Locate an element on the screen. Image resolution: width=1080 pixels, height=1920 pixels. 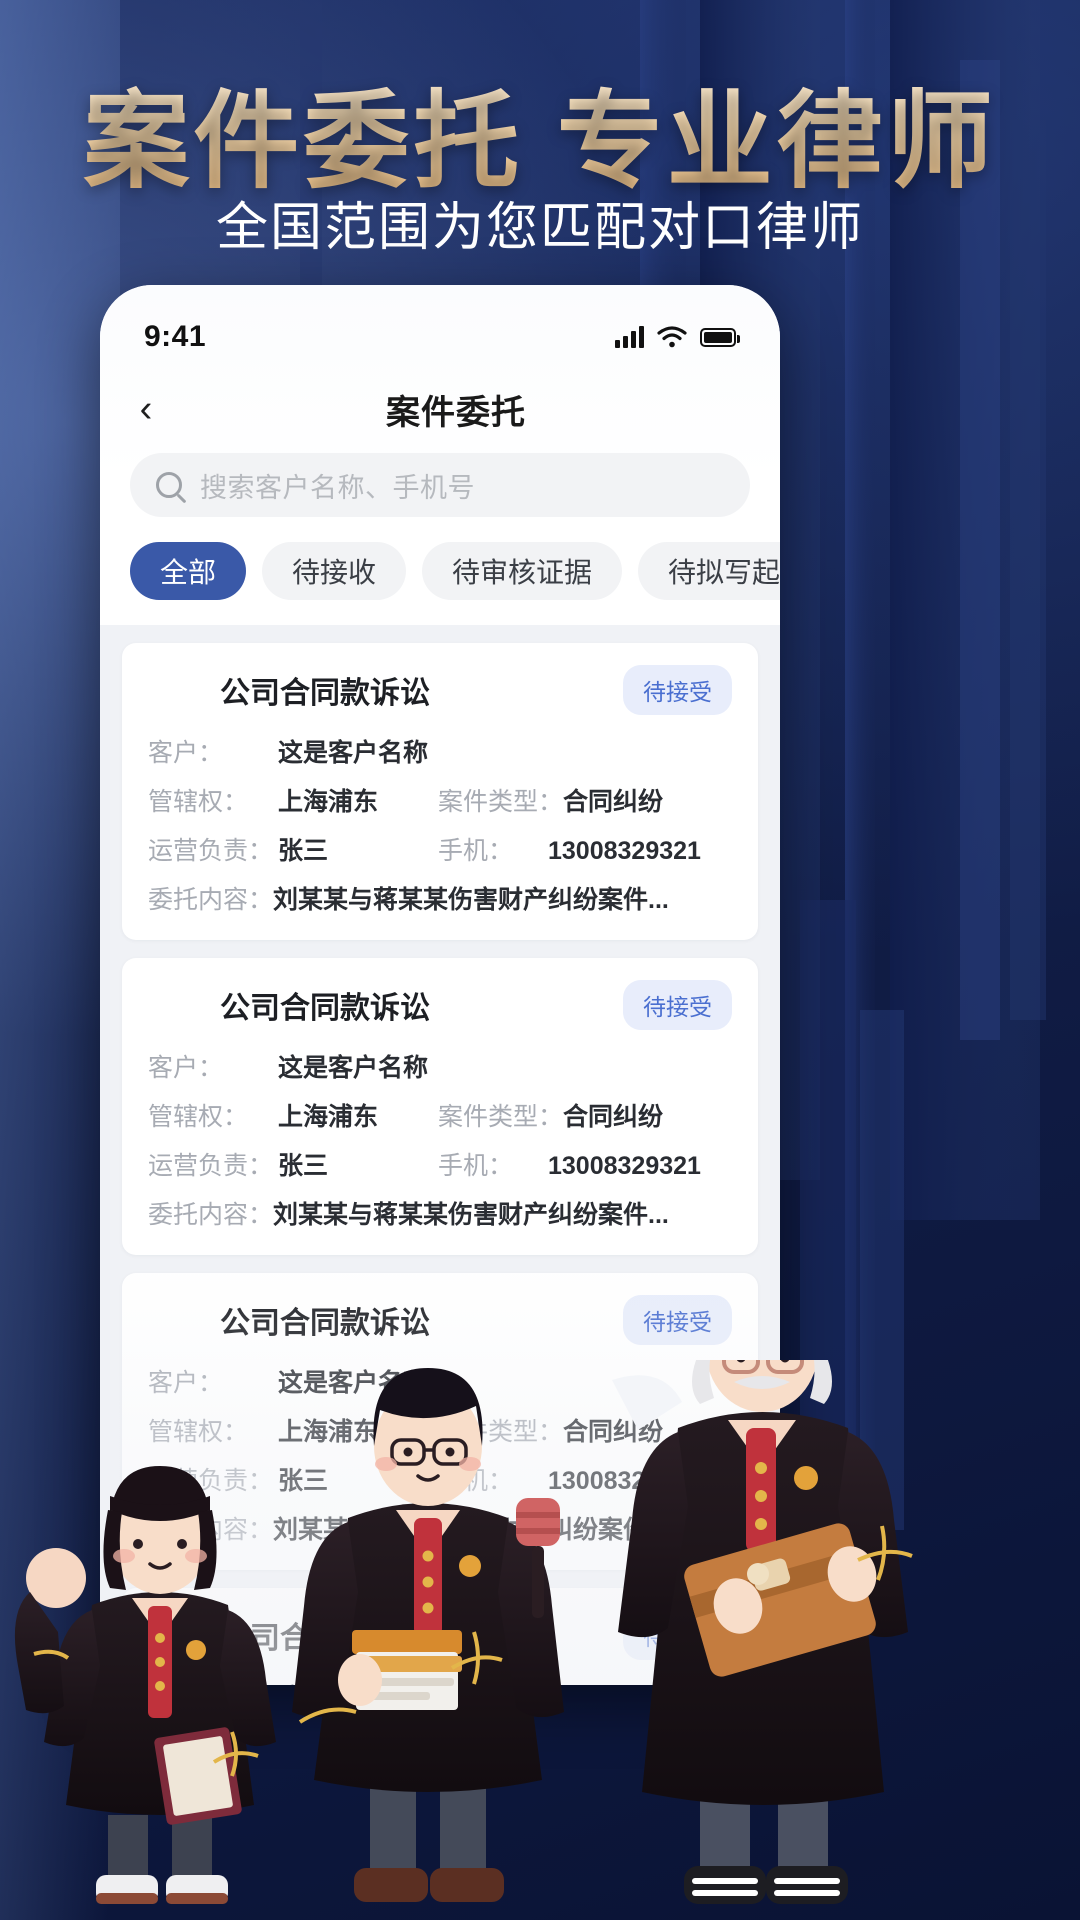
lawyer-left is located at coordinates (145, 1685).